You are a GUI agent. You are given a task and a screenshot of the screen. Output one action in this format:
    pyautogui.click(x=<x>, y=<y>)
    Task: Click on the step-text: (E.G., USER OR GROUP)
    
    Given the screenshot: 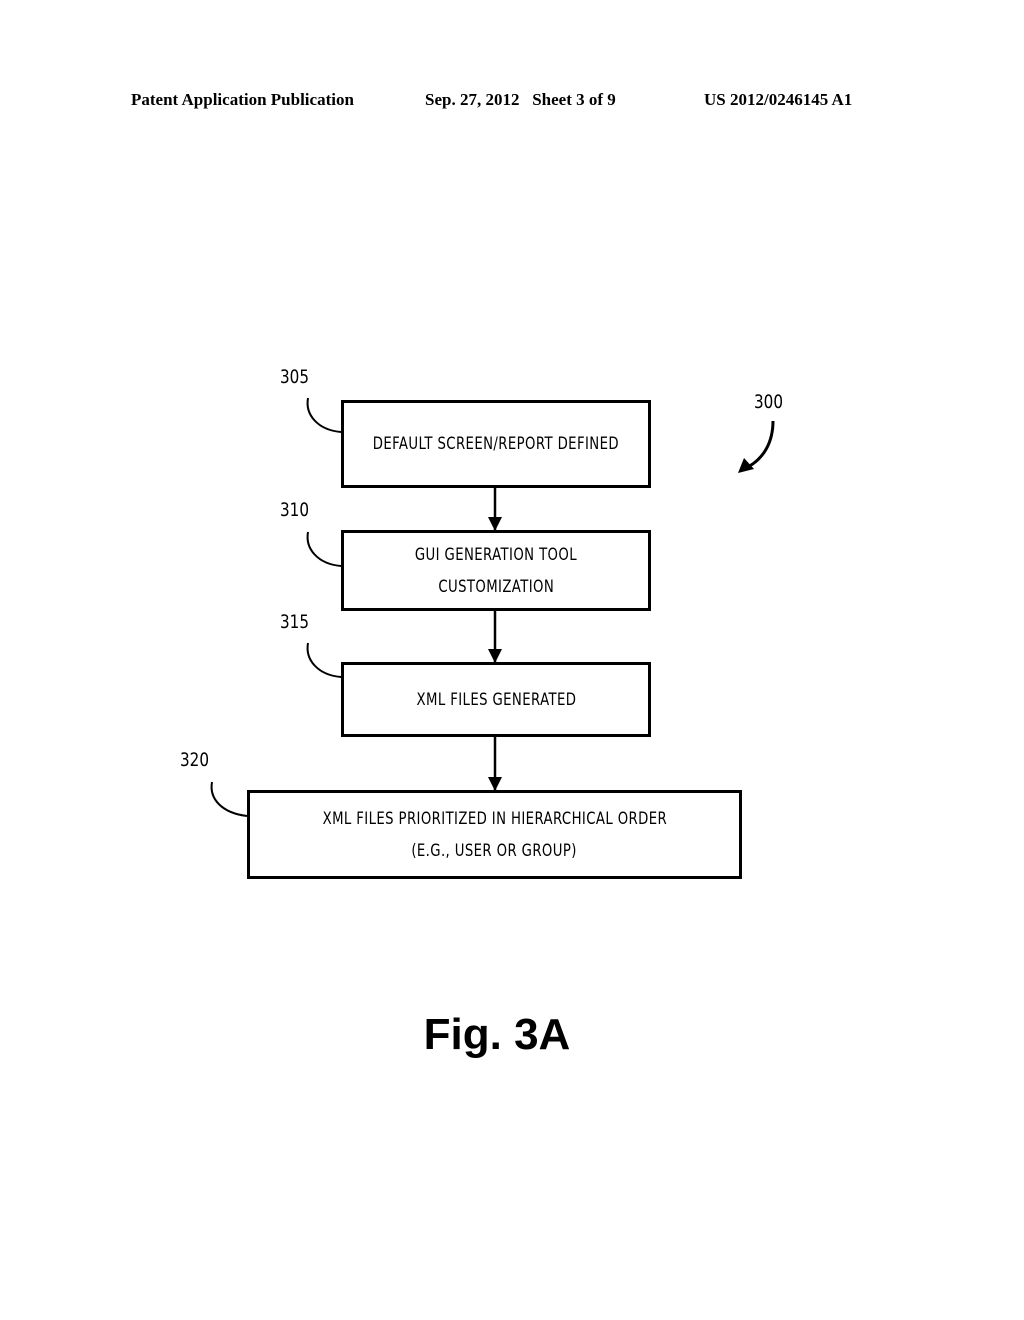 What is the action you would take?
    pyautogui.click(x=494, y=850)
    